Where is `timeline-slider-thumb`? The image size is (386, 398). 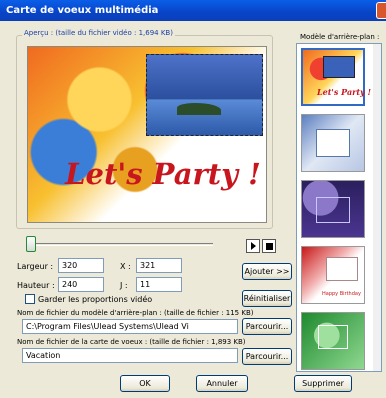
timeline-slider-thumb is located at coordinates (31, 244).